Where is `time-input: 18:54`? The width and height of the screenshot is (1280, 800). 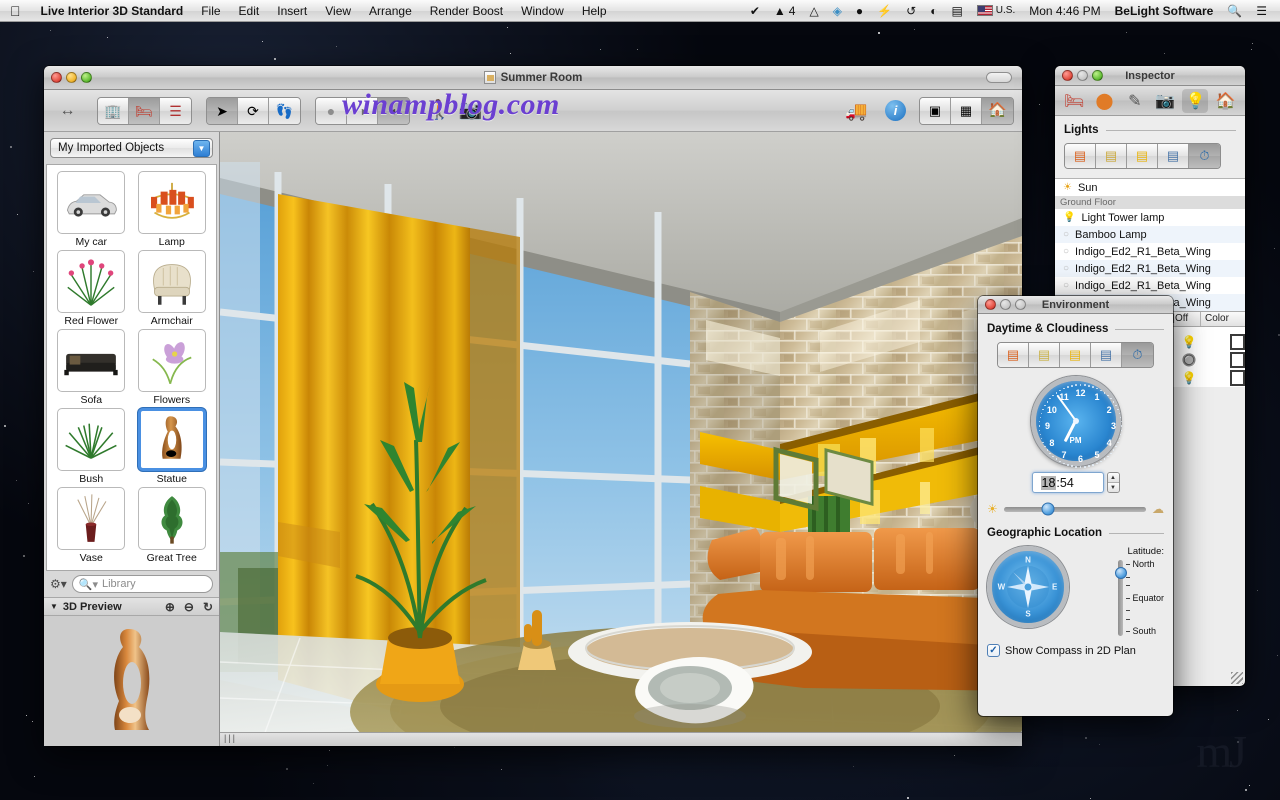 time-input: 18:54 is located at coordinates (1067, 482).